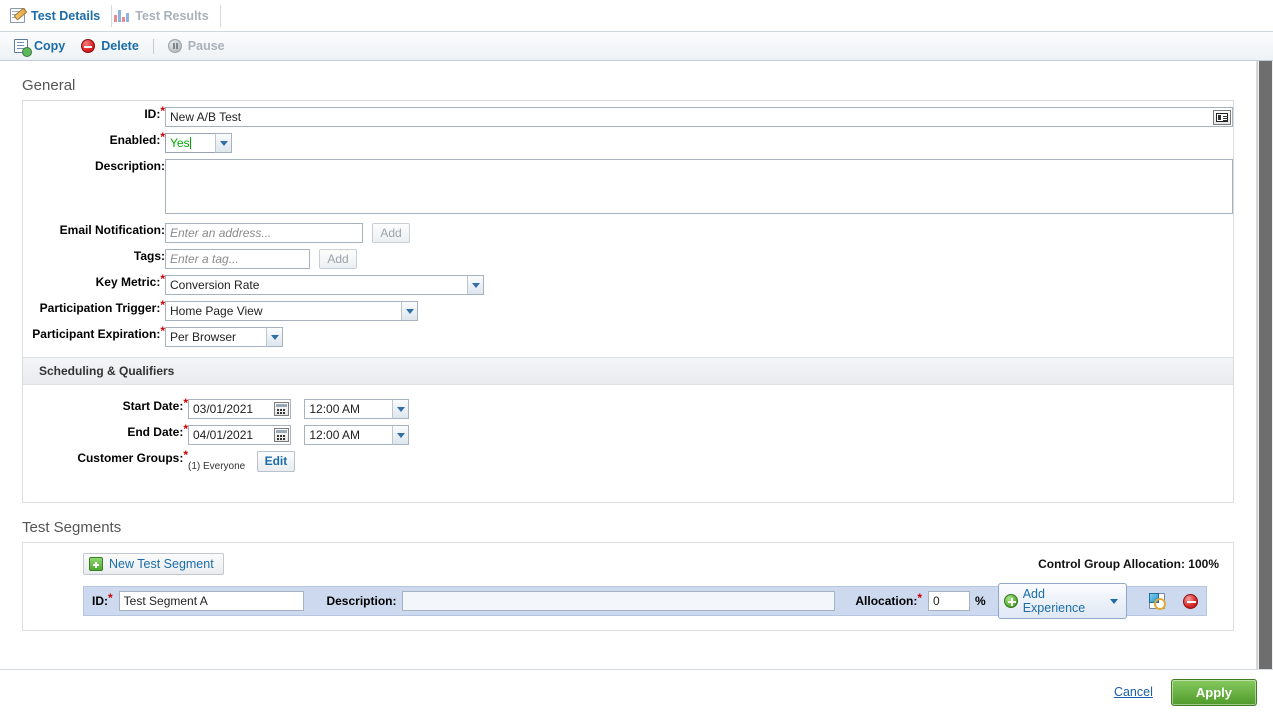 The height and width of the screenshot is (714, 1273). What do you see at coordinates (110, 598) in the screenshot?
I see `segment-id-required-marker: *` at bounding box center [110, 598].